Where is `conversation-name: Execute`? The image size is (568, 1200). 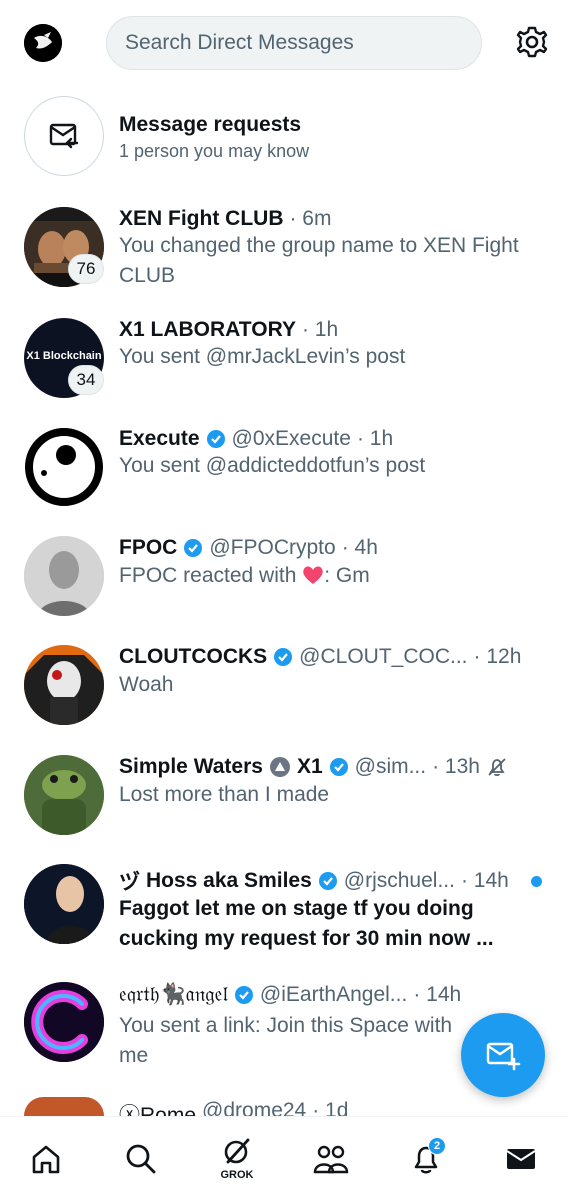 conversation-name: Execute is located at coordinates (159, 438).